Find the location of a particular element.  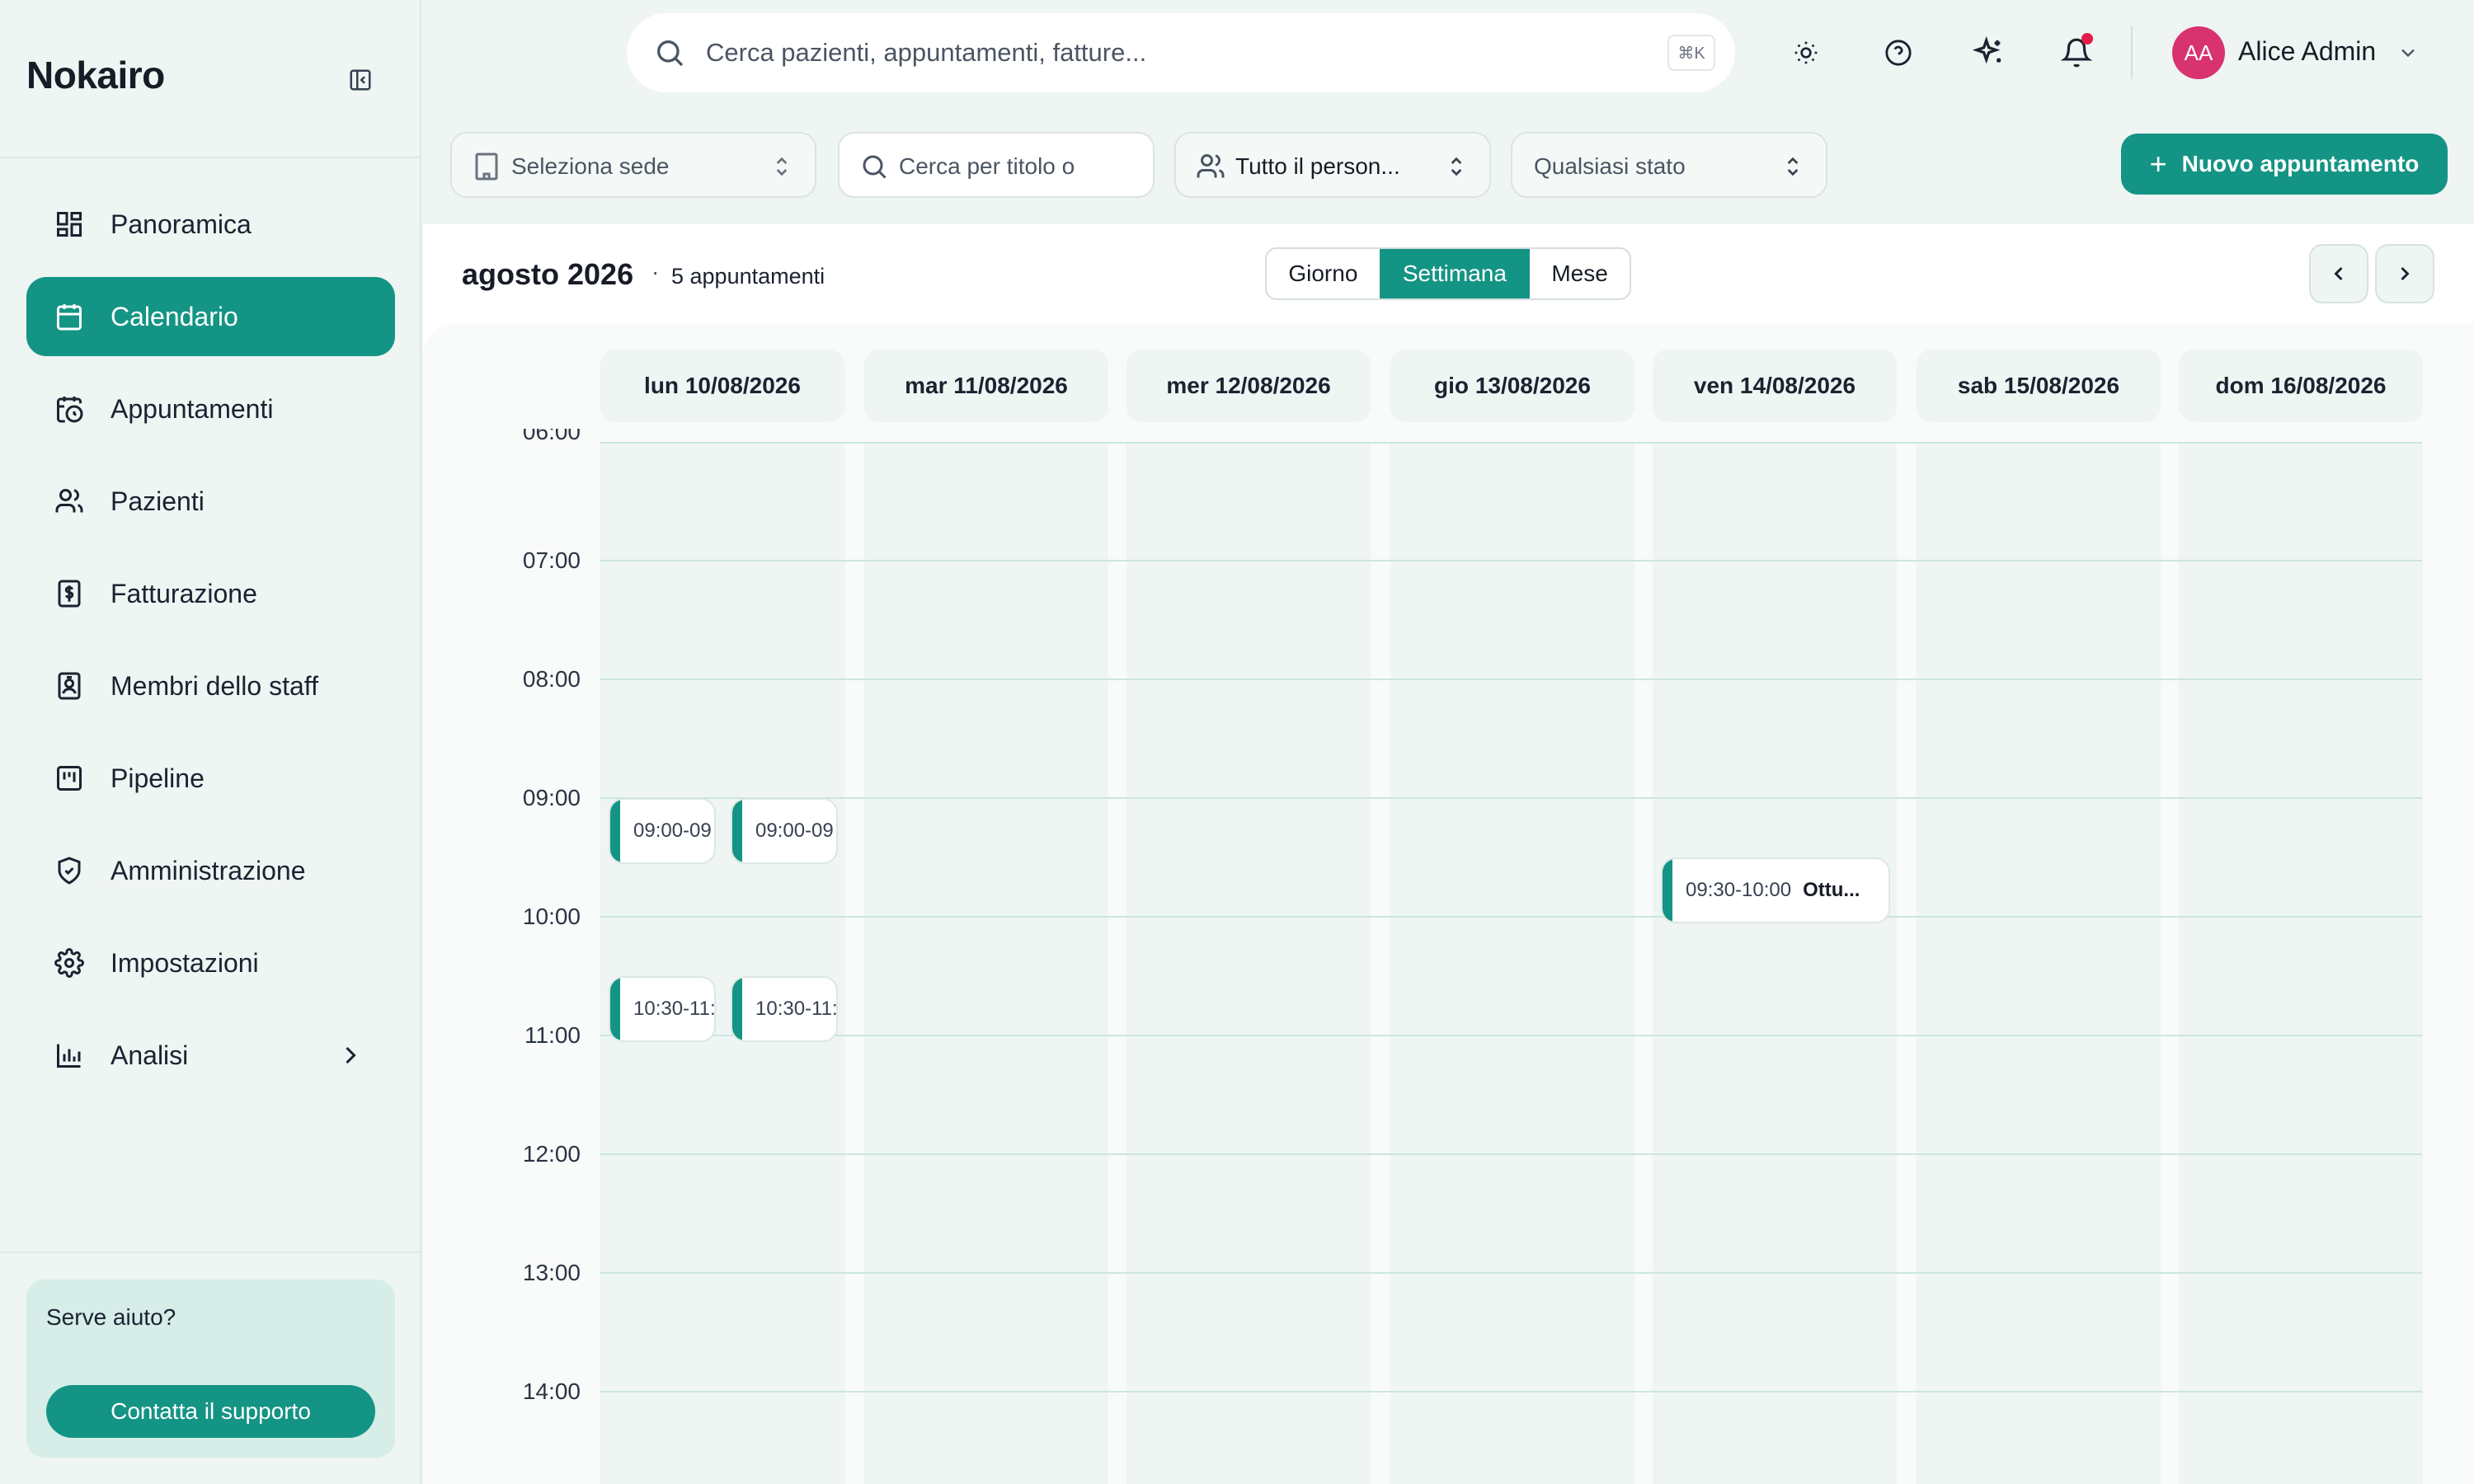

day-header: sab 15/08/2026 is located at coordinates (2039, 386).